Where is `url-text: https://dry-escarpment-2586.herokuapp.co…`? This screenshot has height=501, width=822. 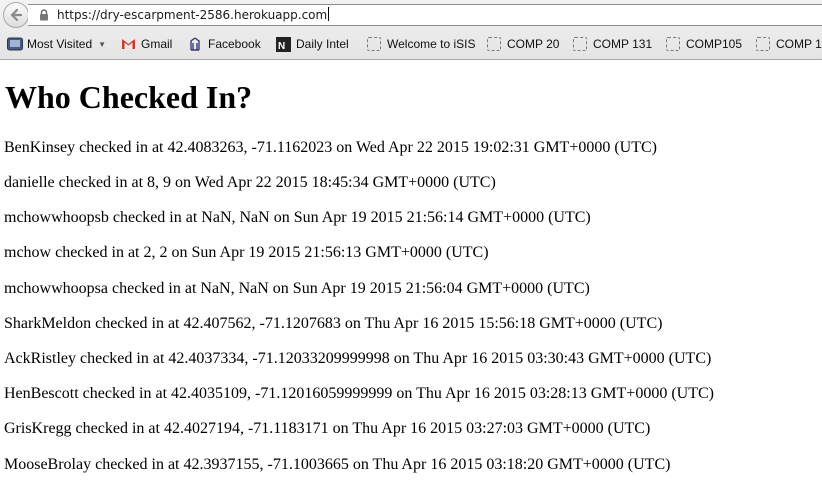
url-text: https://dry-escarpment-2586.herokuapp.co… is located at coordinates (193, 15).